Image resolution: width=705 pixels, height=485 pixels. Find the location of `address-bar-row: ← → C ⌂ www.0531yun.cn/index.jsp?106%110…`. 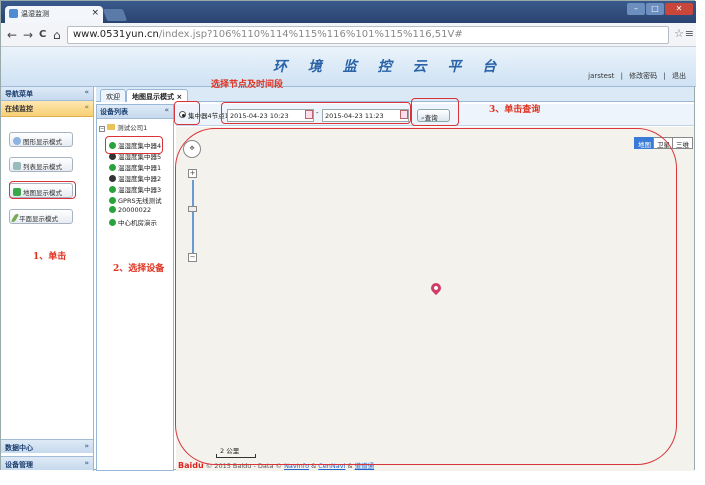

address-bar-row: ← → C ⌂ www.0531yun.cn/index.jsp?106%110… is located at coordinates (348, 35).